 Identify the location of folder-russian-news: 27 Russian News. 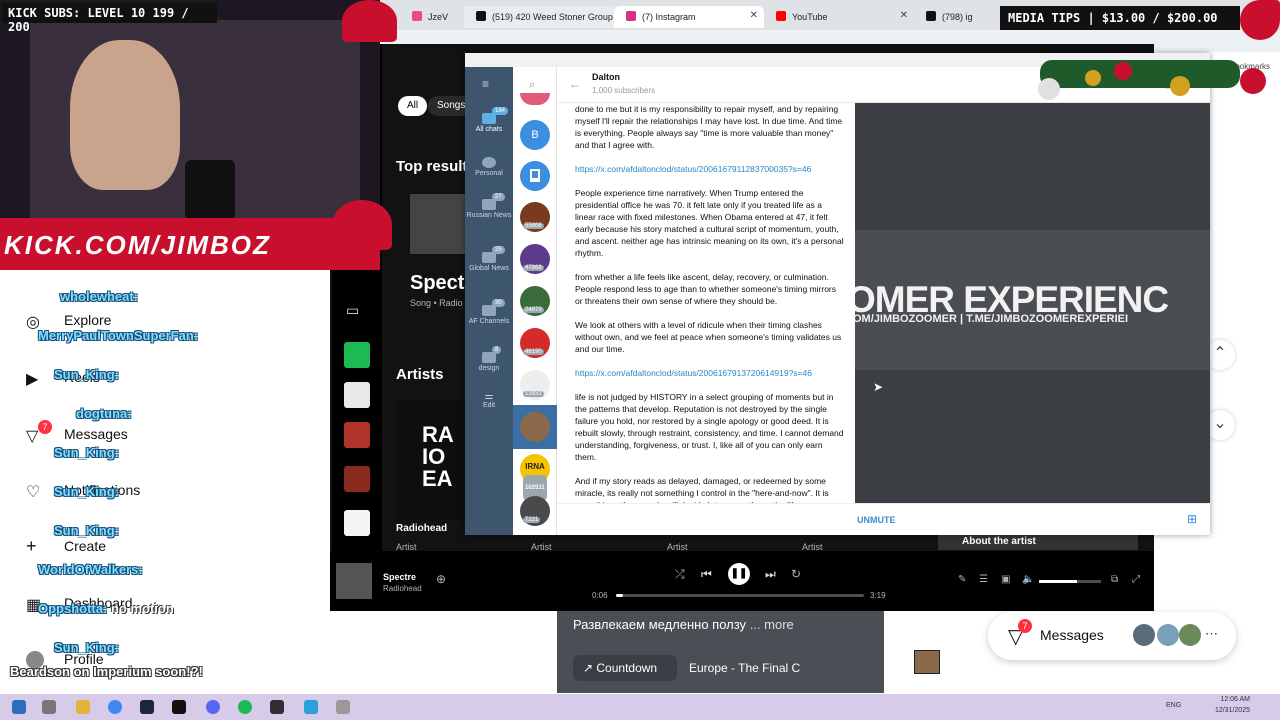
(489, 206).